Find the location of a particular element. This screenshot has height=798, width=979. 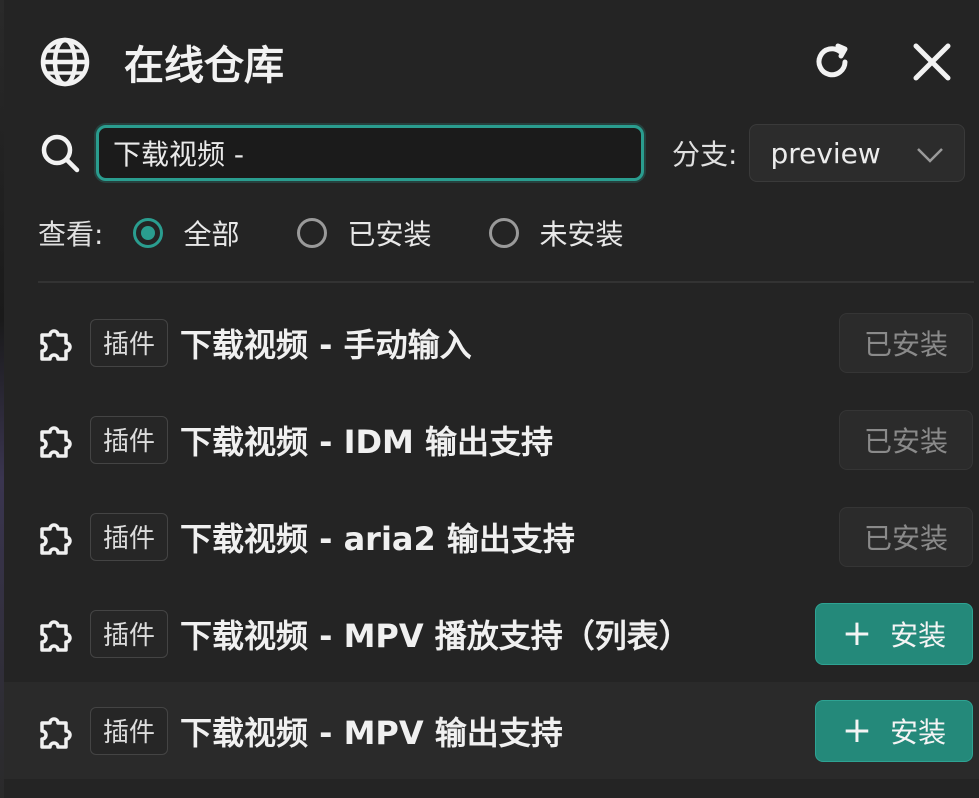

list-item: 插件 下载视频 - MPV 输出支持 + 安装 is located at coordinates (491, 730).